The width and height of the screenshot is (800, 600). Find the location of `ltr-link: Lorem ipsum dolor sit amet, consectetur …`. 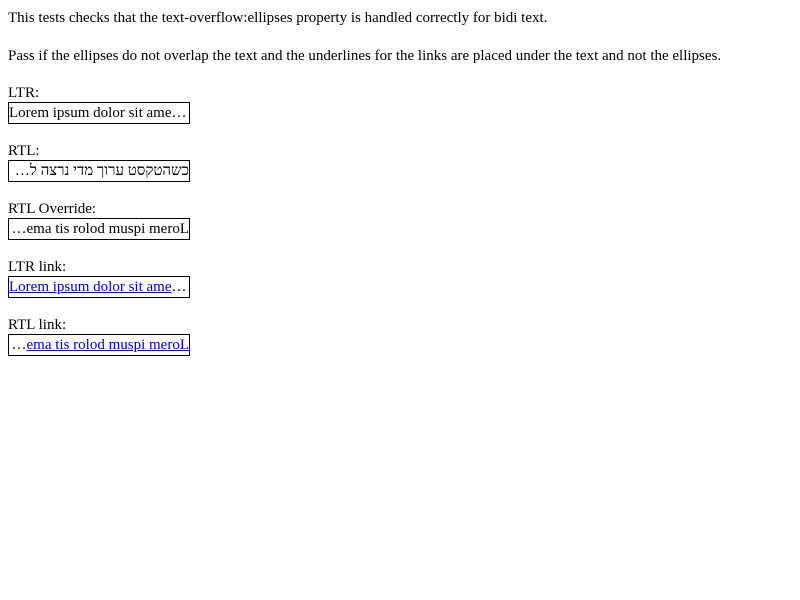

ltr-link: Lorem ipsum dolor sit amet, consectetur … is located at coordinates (99, 287).